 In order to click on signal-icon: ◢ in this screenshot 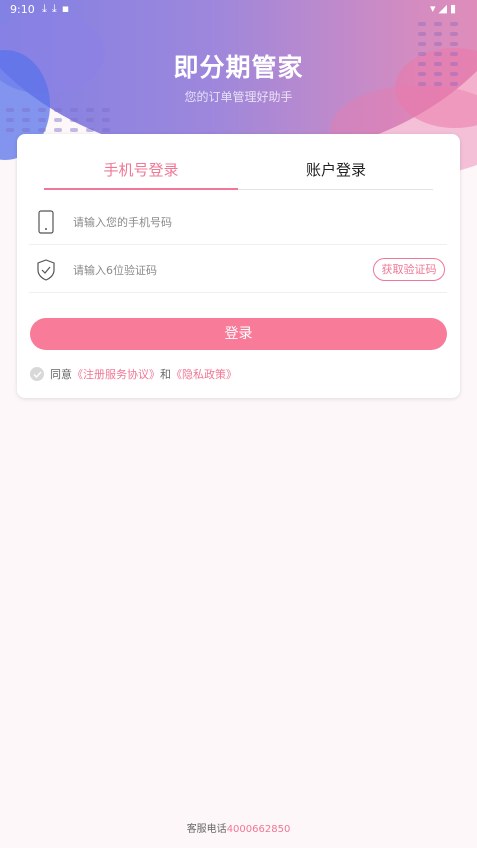, I will do `click(444, 8)`.